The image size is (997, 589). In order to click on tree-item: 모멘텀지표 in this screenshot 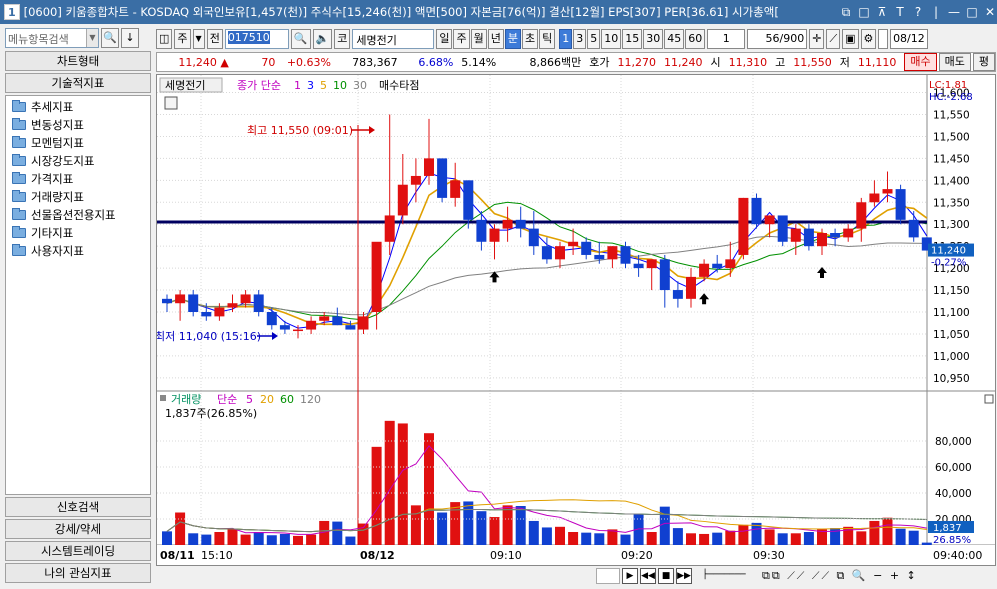, I will do `click(78, 143)`.